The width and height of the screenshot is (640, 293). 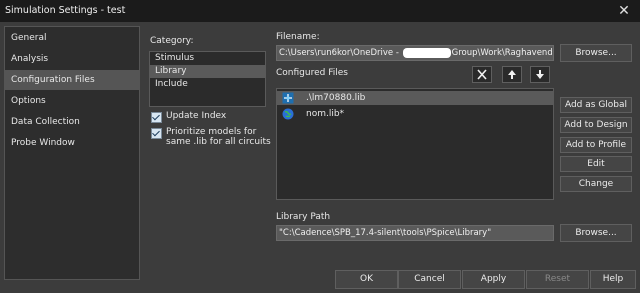 I want to click on arrow-up-icon, so click(x=512, y=74).